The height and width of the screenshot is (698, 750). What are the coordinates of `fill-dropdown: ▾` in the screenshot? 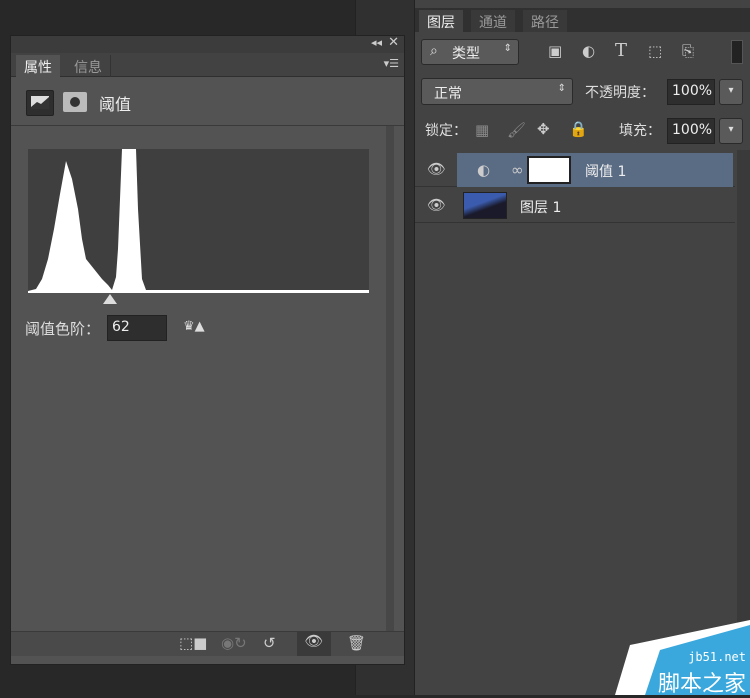 It's located at (731, 131).